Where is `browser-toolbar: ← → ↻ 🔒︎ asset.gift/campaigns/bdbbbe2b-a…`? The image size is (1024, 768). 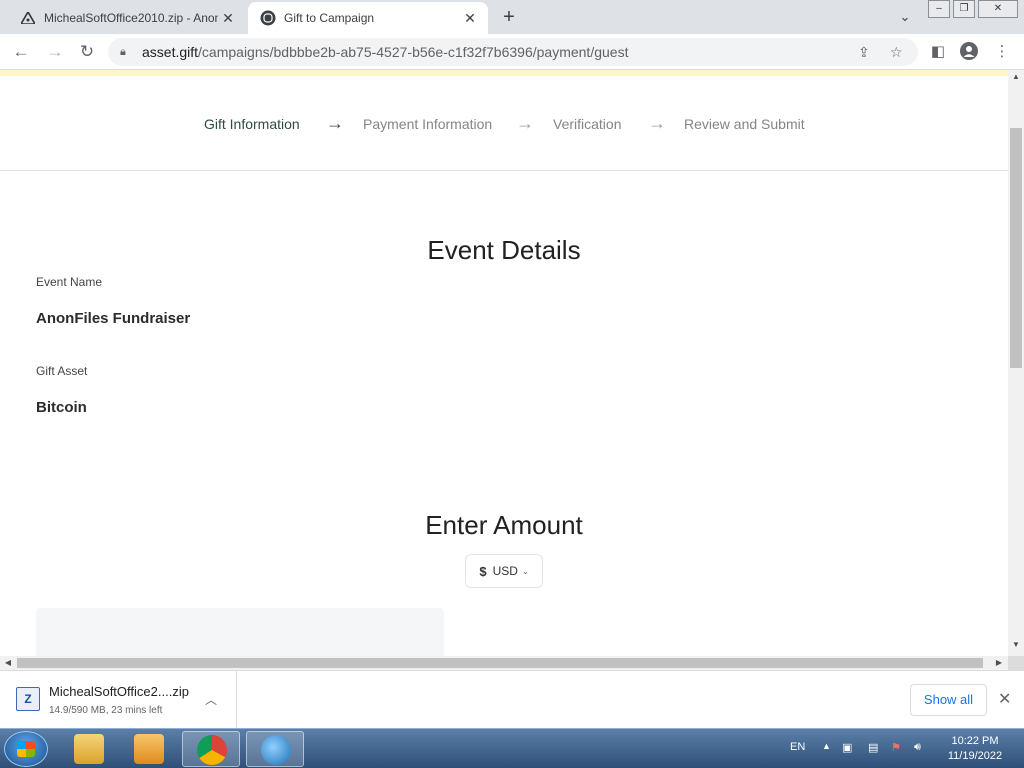 browser-toolbar: ← → ↻ 🔒︎ asset.gift/campaigns/bdbbbe2b-a… is located at coordinates (512, 52).